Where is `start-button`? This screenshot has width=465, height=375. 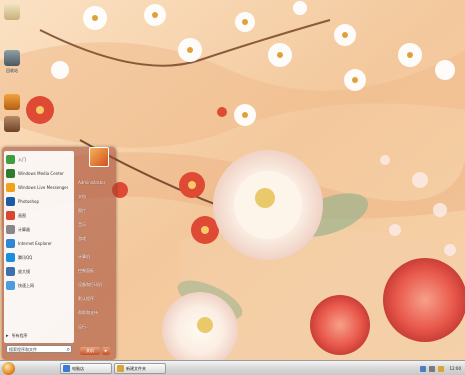
start-button is located at coordinates (8, 368).